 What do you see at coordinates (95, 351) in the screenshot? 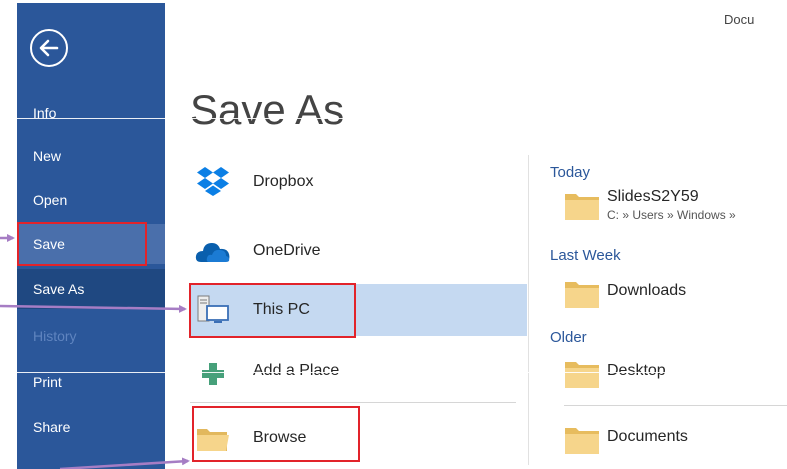
I see `annotation-arrows` at bounding box center [95, 351].